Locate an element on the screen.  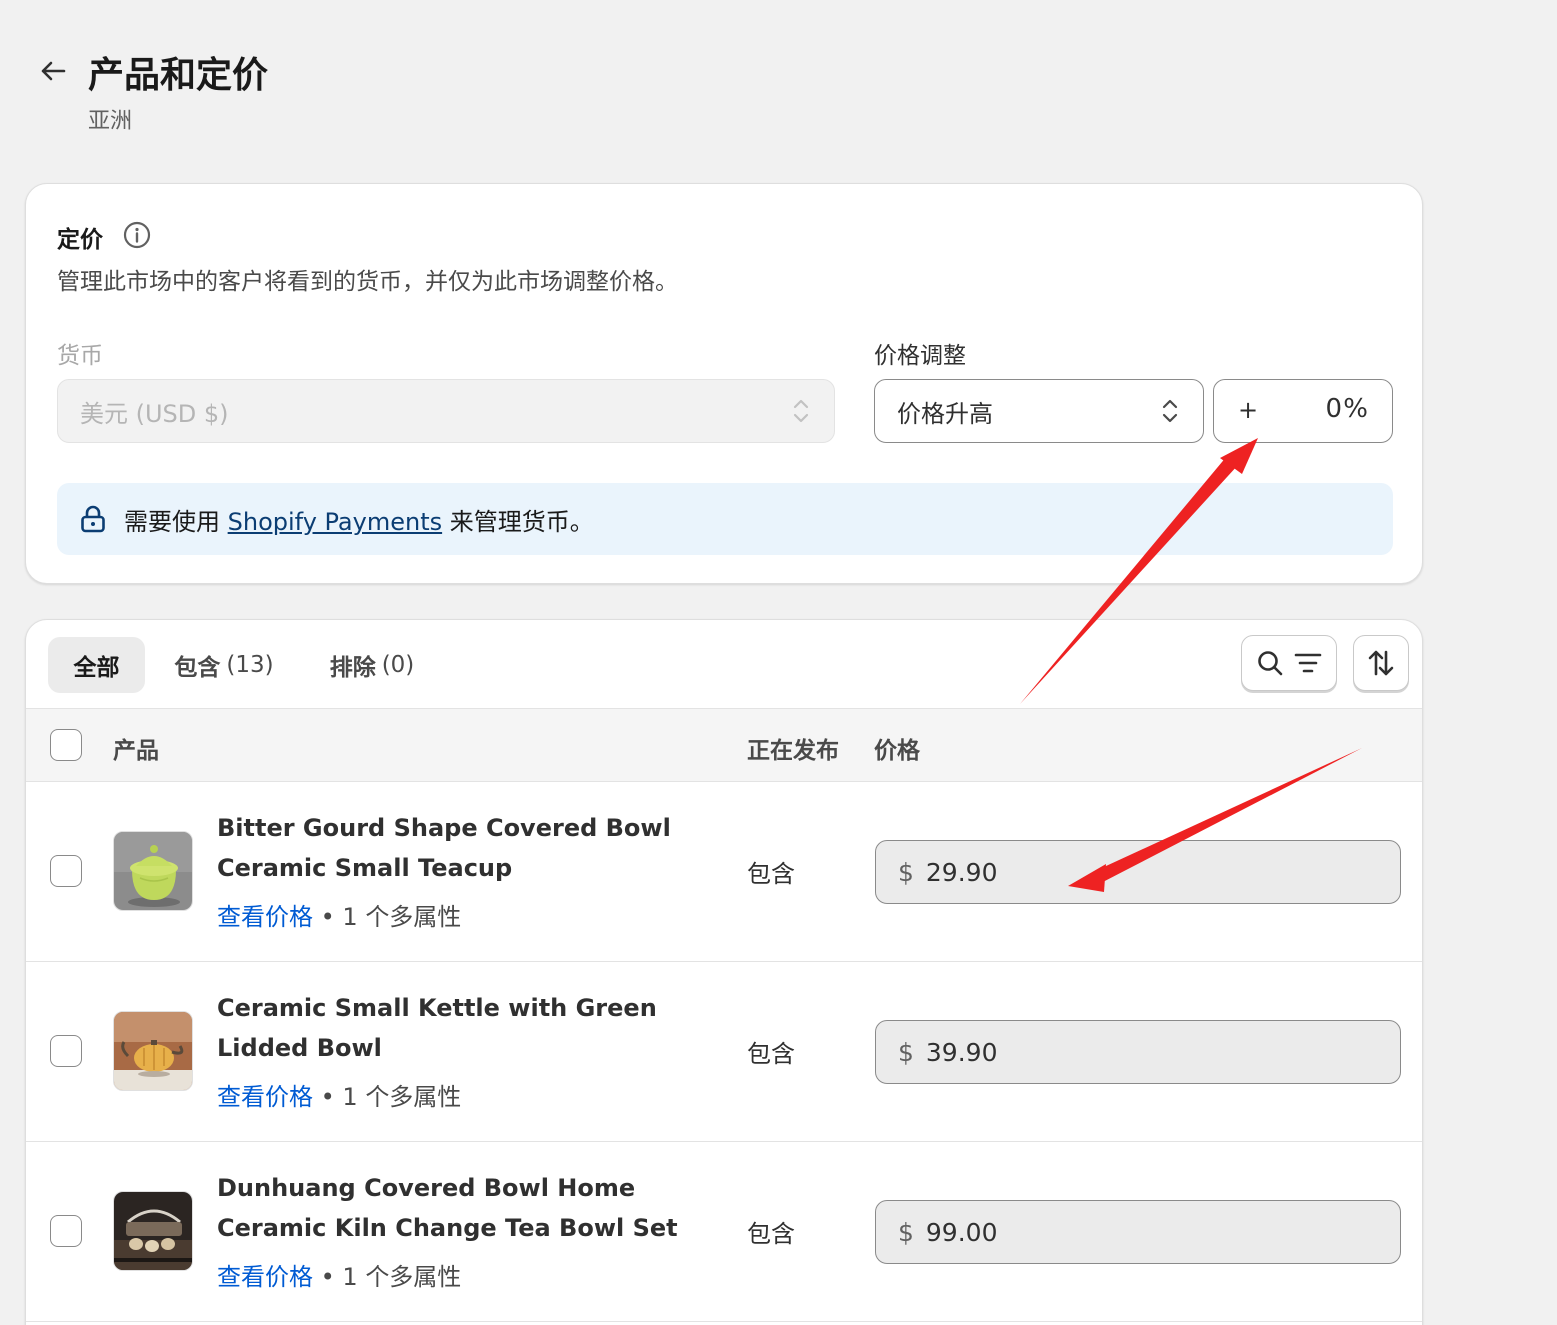
price-input: $ 39.90 is located at coordinates (1138, 1052).